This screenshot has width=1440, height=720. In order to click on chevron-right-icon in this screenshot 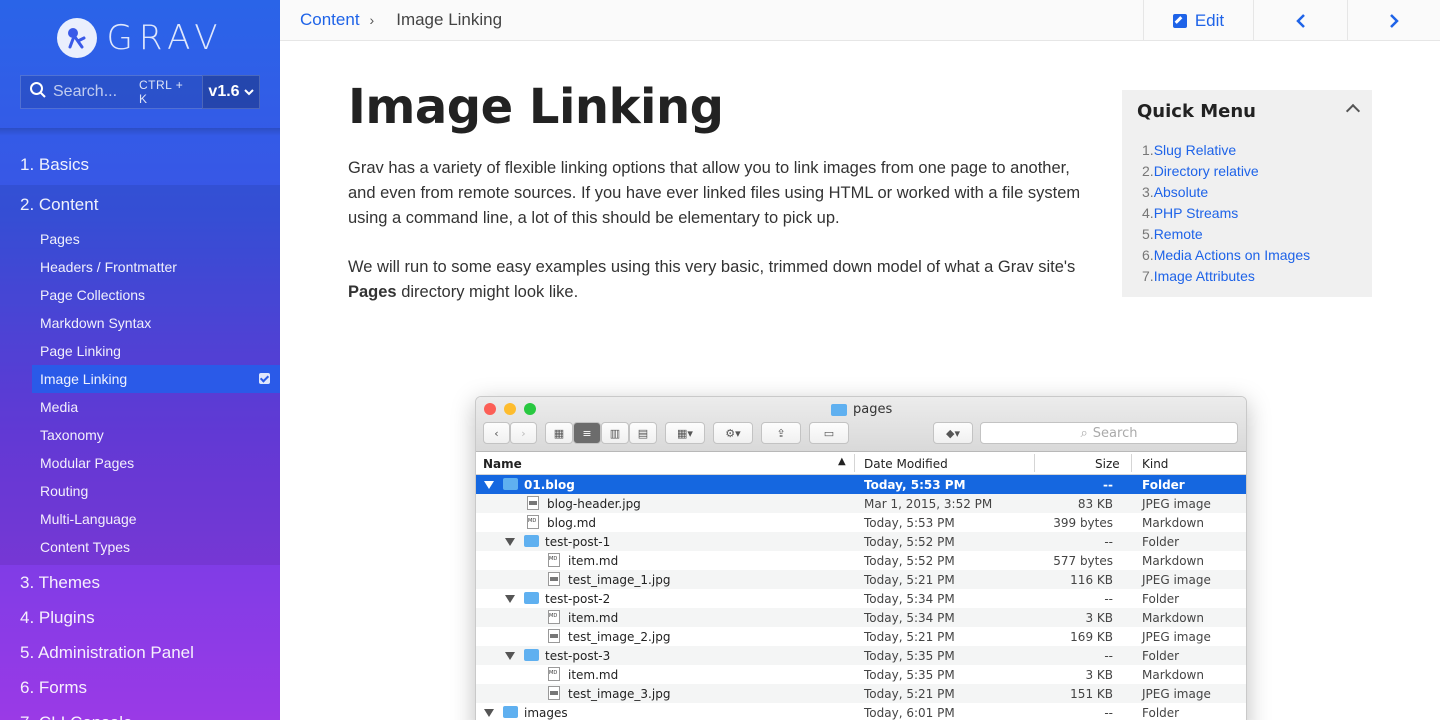, I will do `click(1394, 20)`.